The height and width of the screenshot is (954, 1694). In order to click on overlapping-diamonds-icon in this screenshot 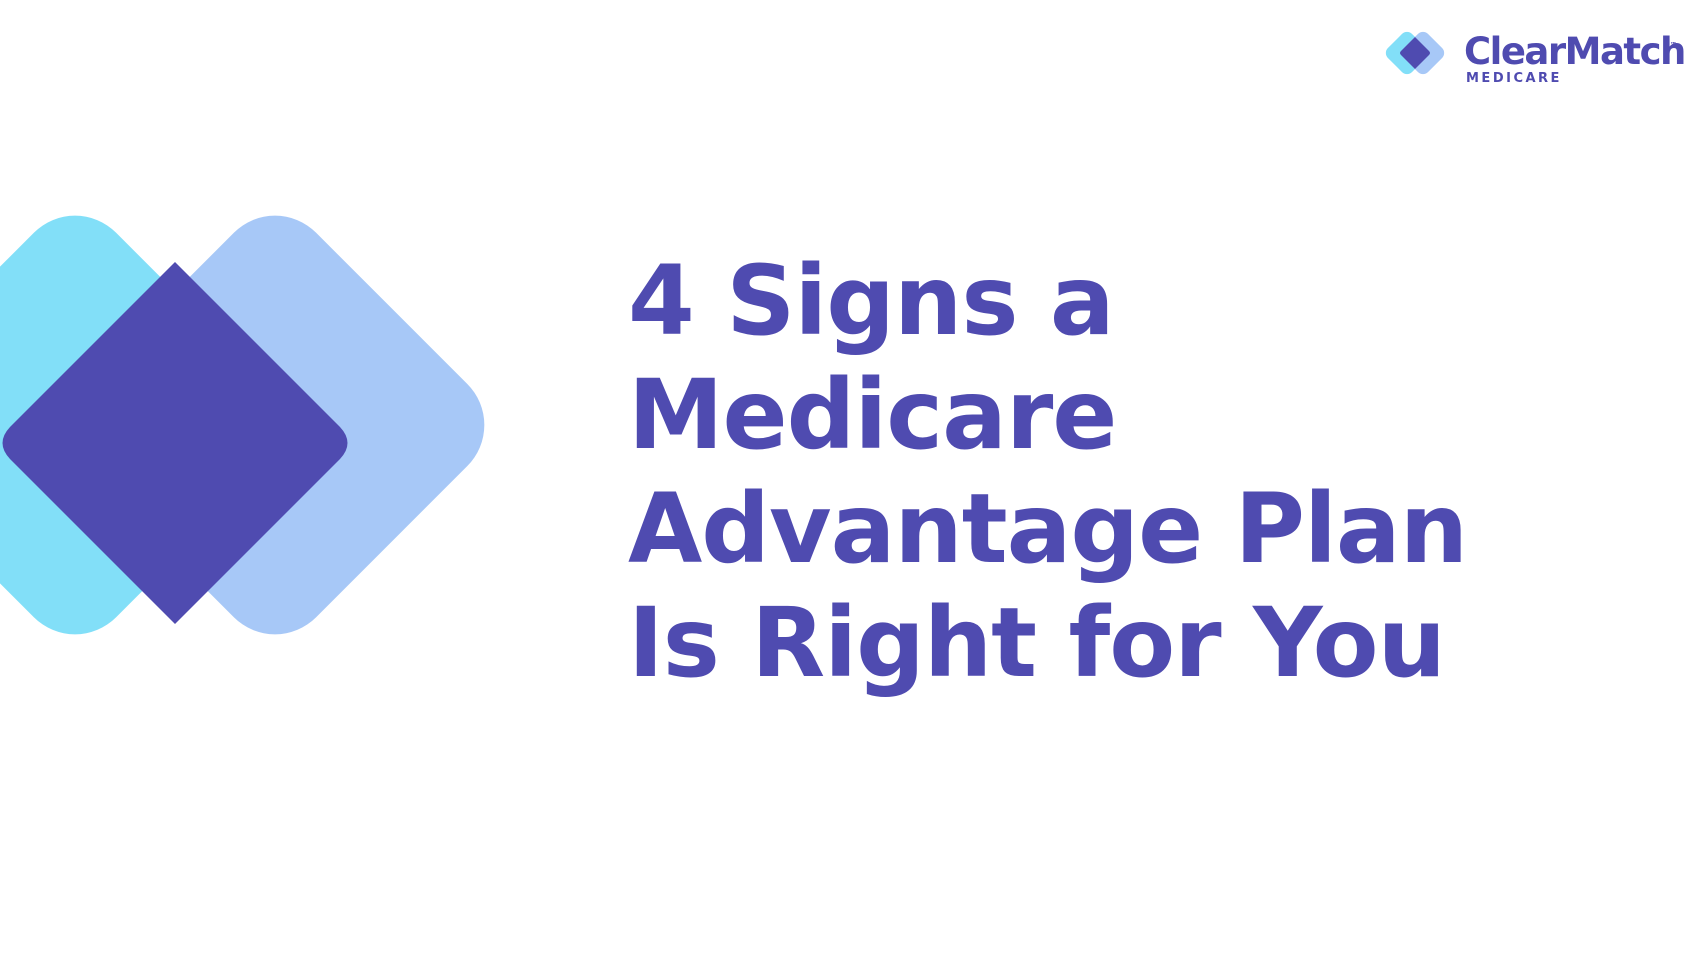, I will do `click(242, 425)`.